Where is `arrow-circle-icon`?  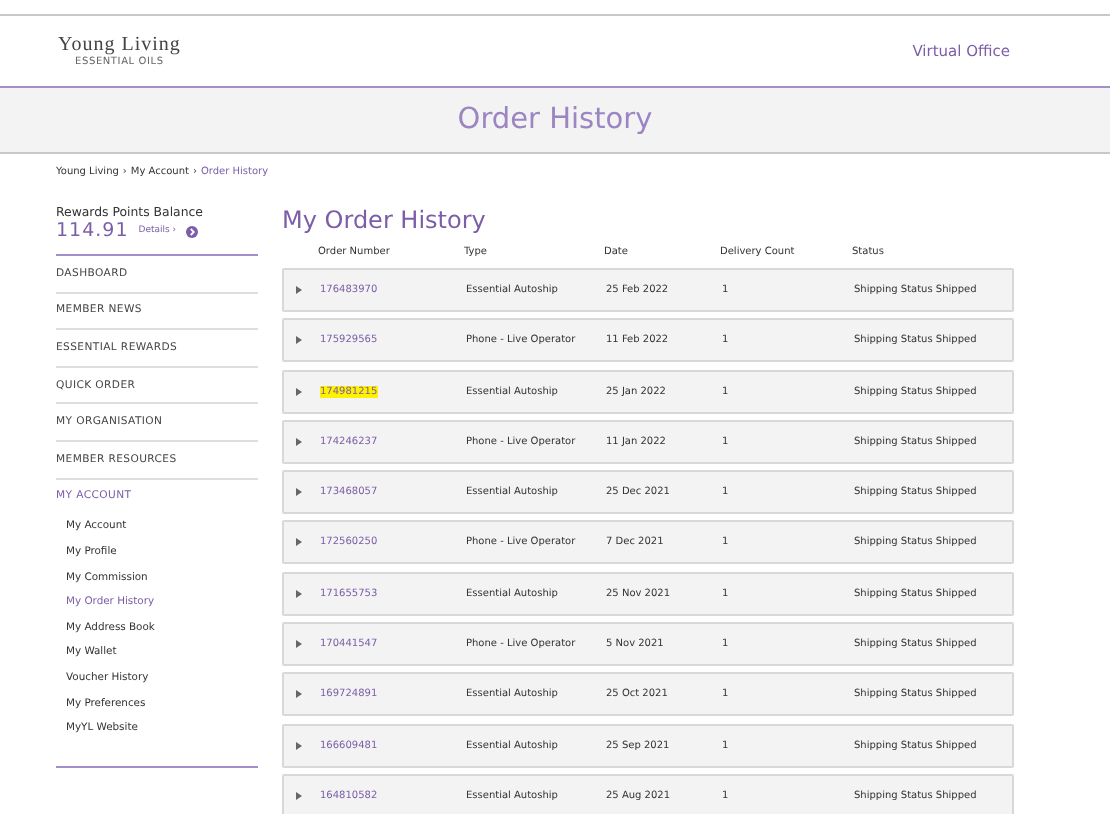 arrow-circle-icon is located at coordinates (192, 231).